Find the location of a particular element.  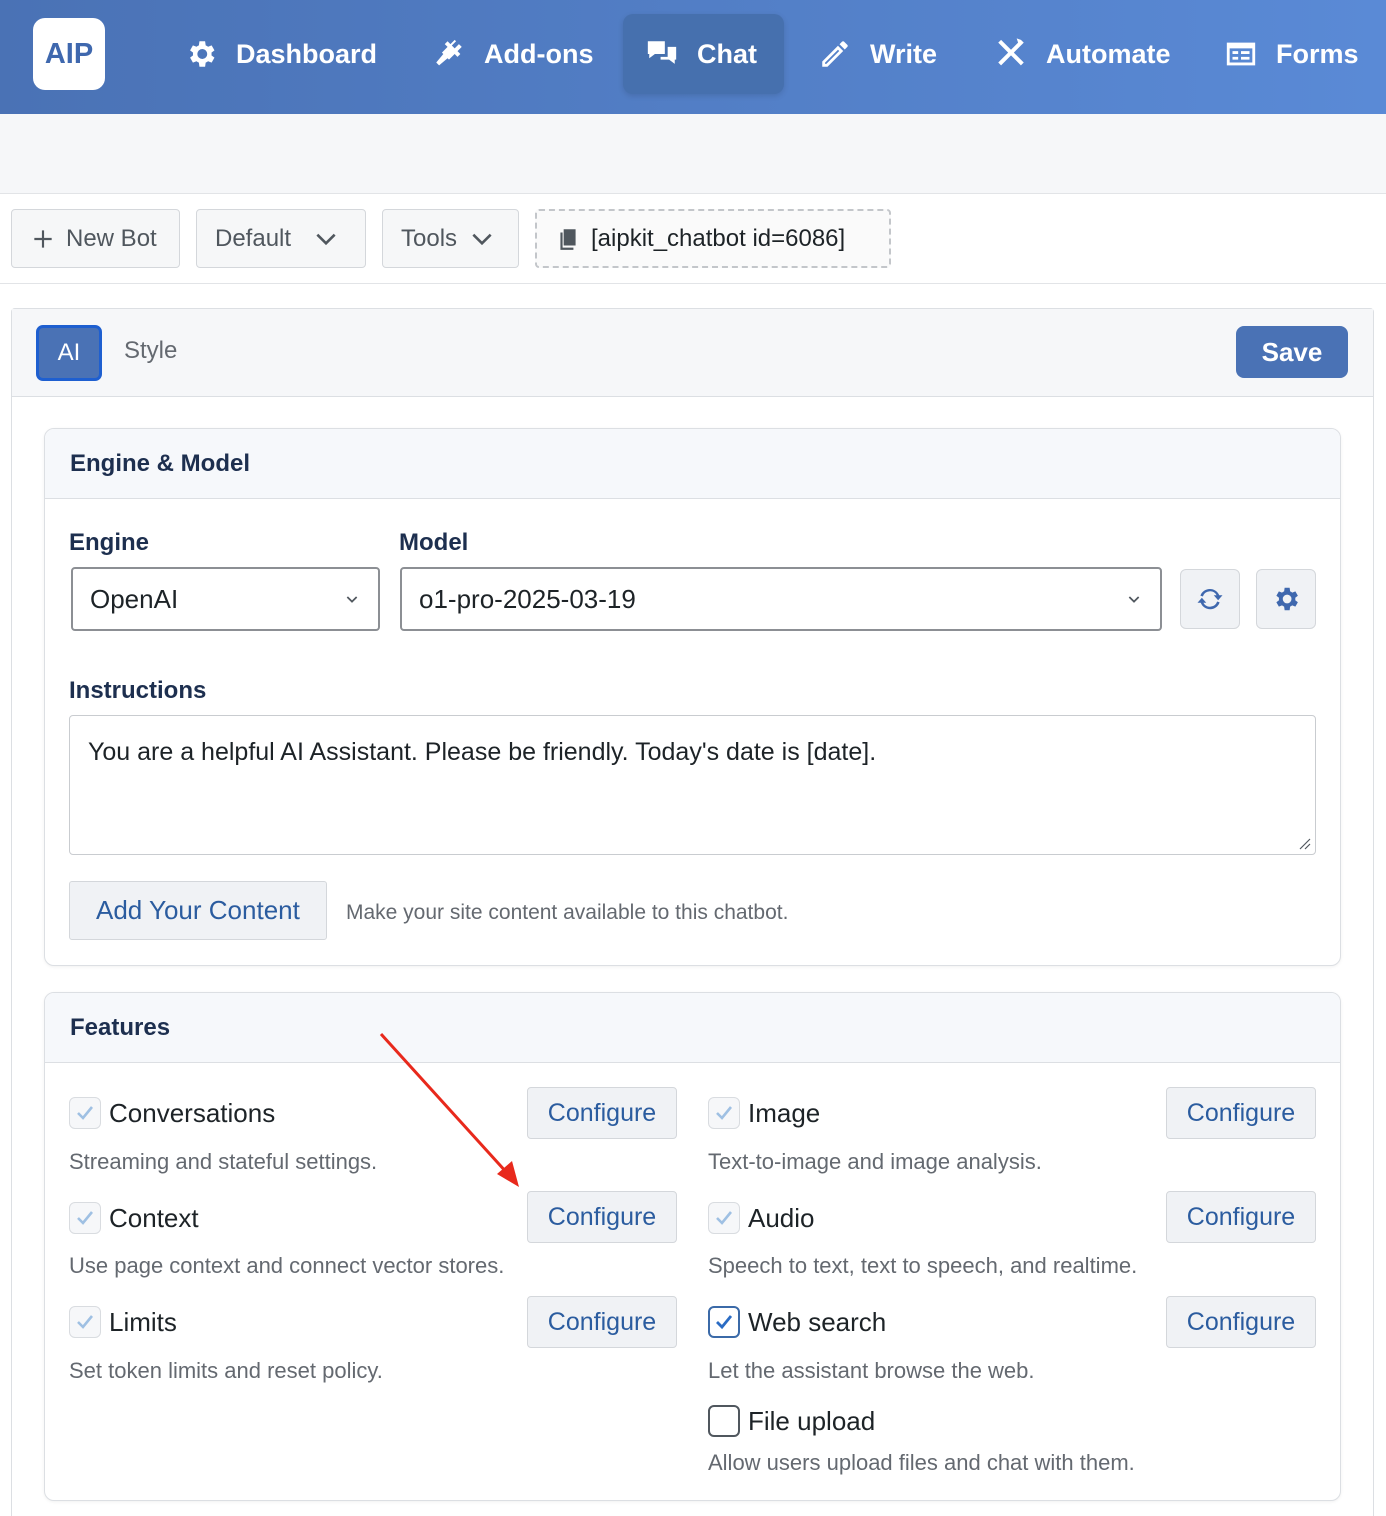

nav-label: Automate is located at coordinates (1108, 53).